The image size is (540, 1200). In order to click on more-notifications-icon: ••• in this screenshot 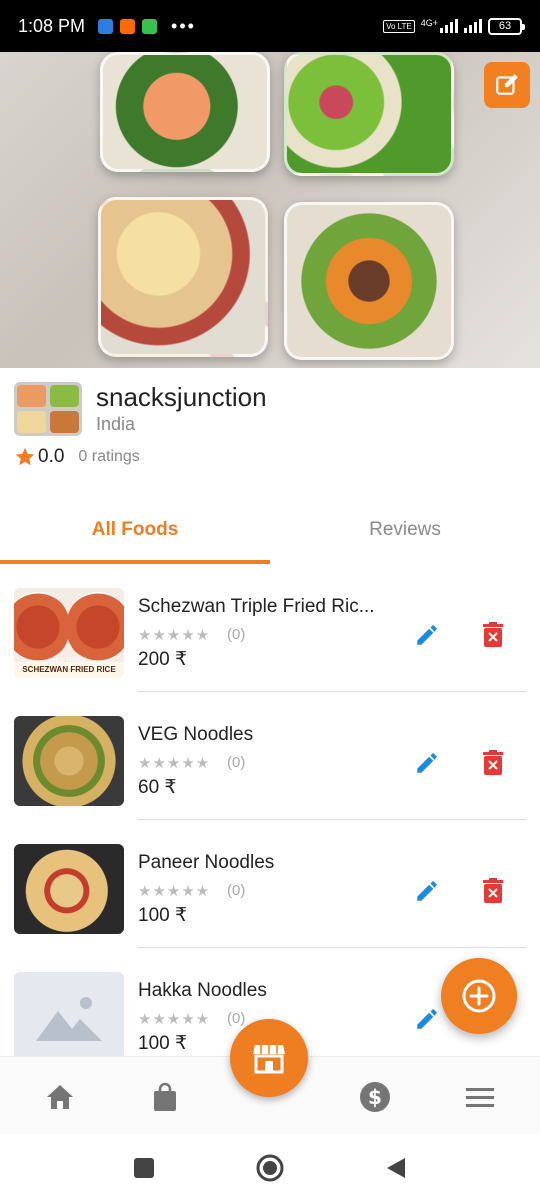, I will do `click(183, 25)`.